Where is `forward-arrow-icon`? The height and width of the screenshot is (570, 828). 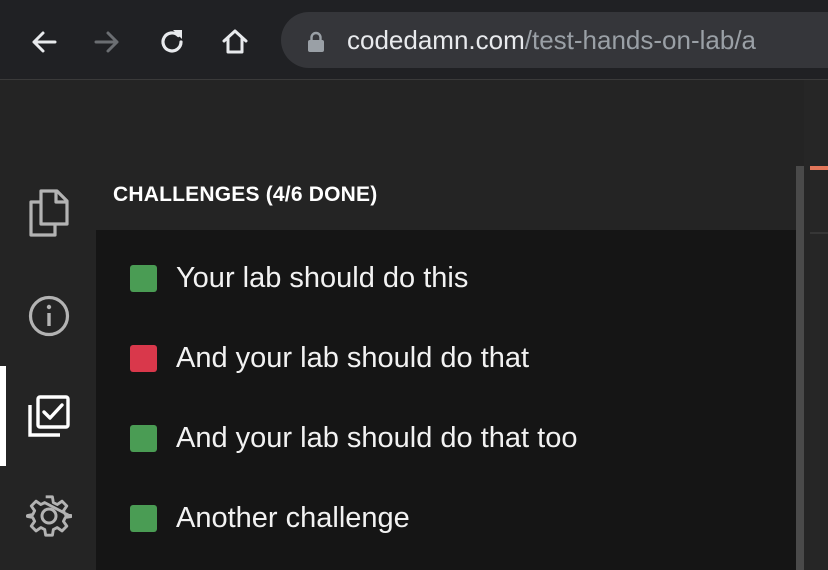
forward-arrow-icon is located at coordinates (106, 42).